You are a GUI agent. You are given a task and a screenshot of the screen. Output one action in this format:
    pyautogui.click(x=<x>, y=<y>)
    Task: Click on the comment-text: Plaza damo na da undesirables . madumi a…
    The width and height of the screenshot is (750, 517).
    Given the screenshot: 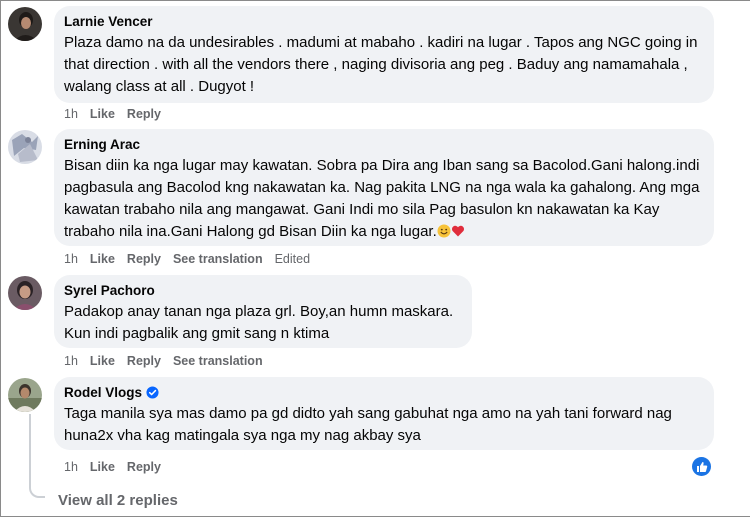 What is the action you would take?
    pyautogui.click(x=381, y=64)
    